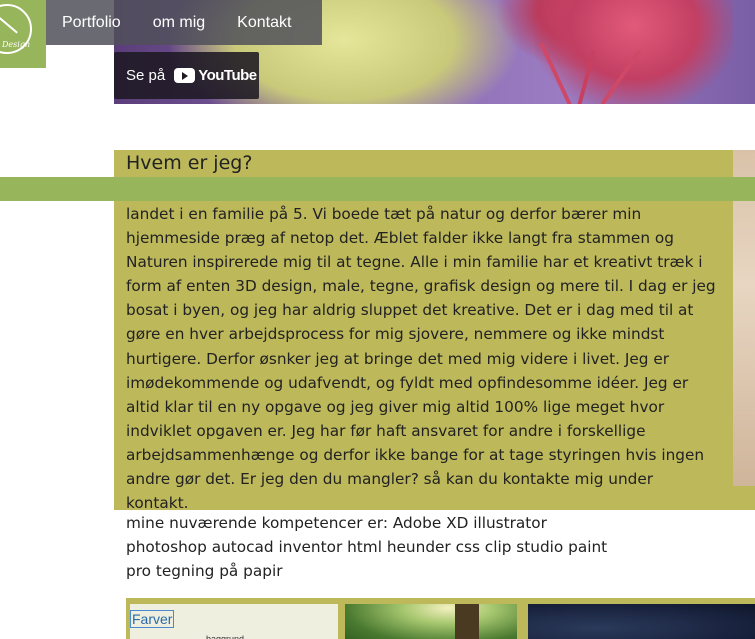 The height and width of the screenshot is (639, 755). I want to click on logo-script-mark: Design, so click(16, 44).